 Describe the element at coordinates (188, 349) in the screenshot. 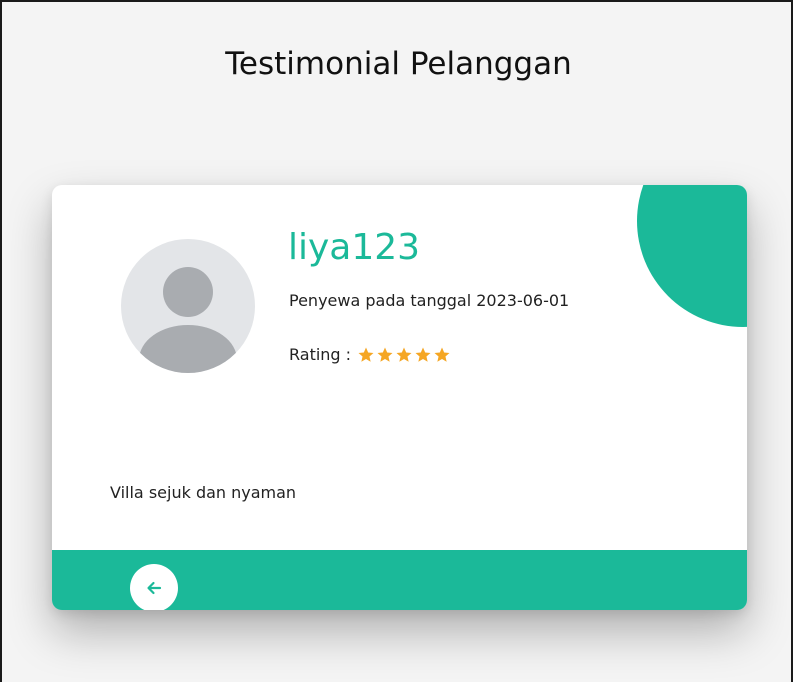

I see `avatar-body` at that location.